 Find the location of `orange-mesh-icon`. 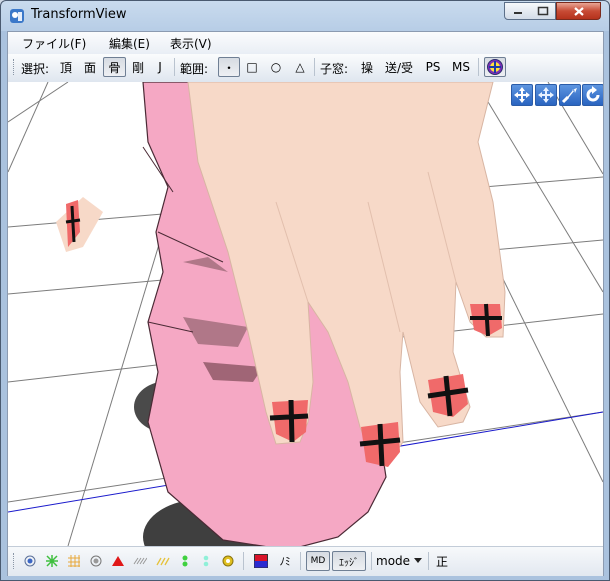

orange-mesh-icon is located at coordinates (74, 561).